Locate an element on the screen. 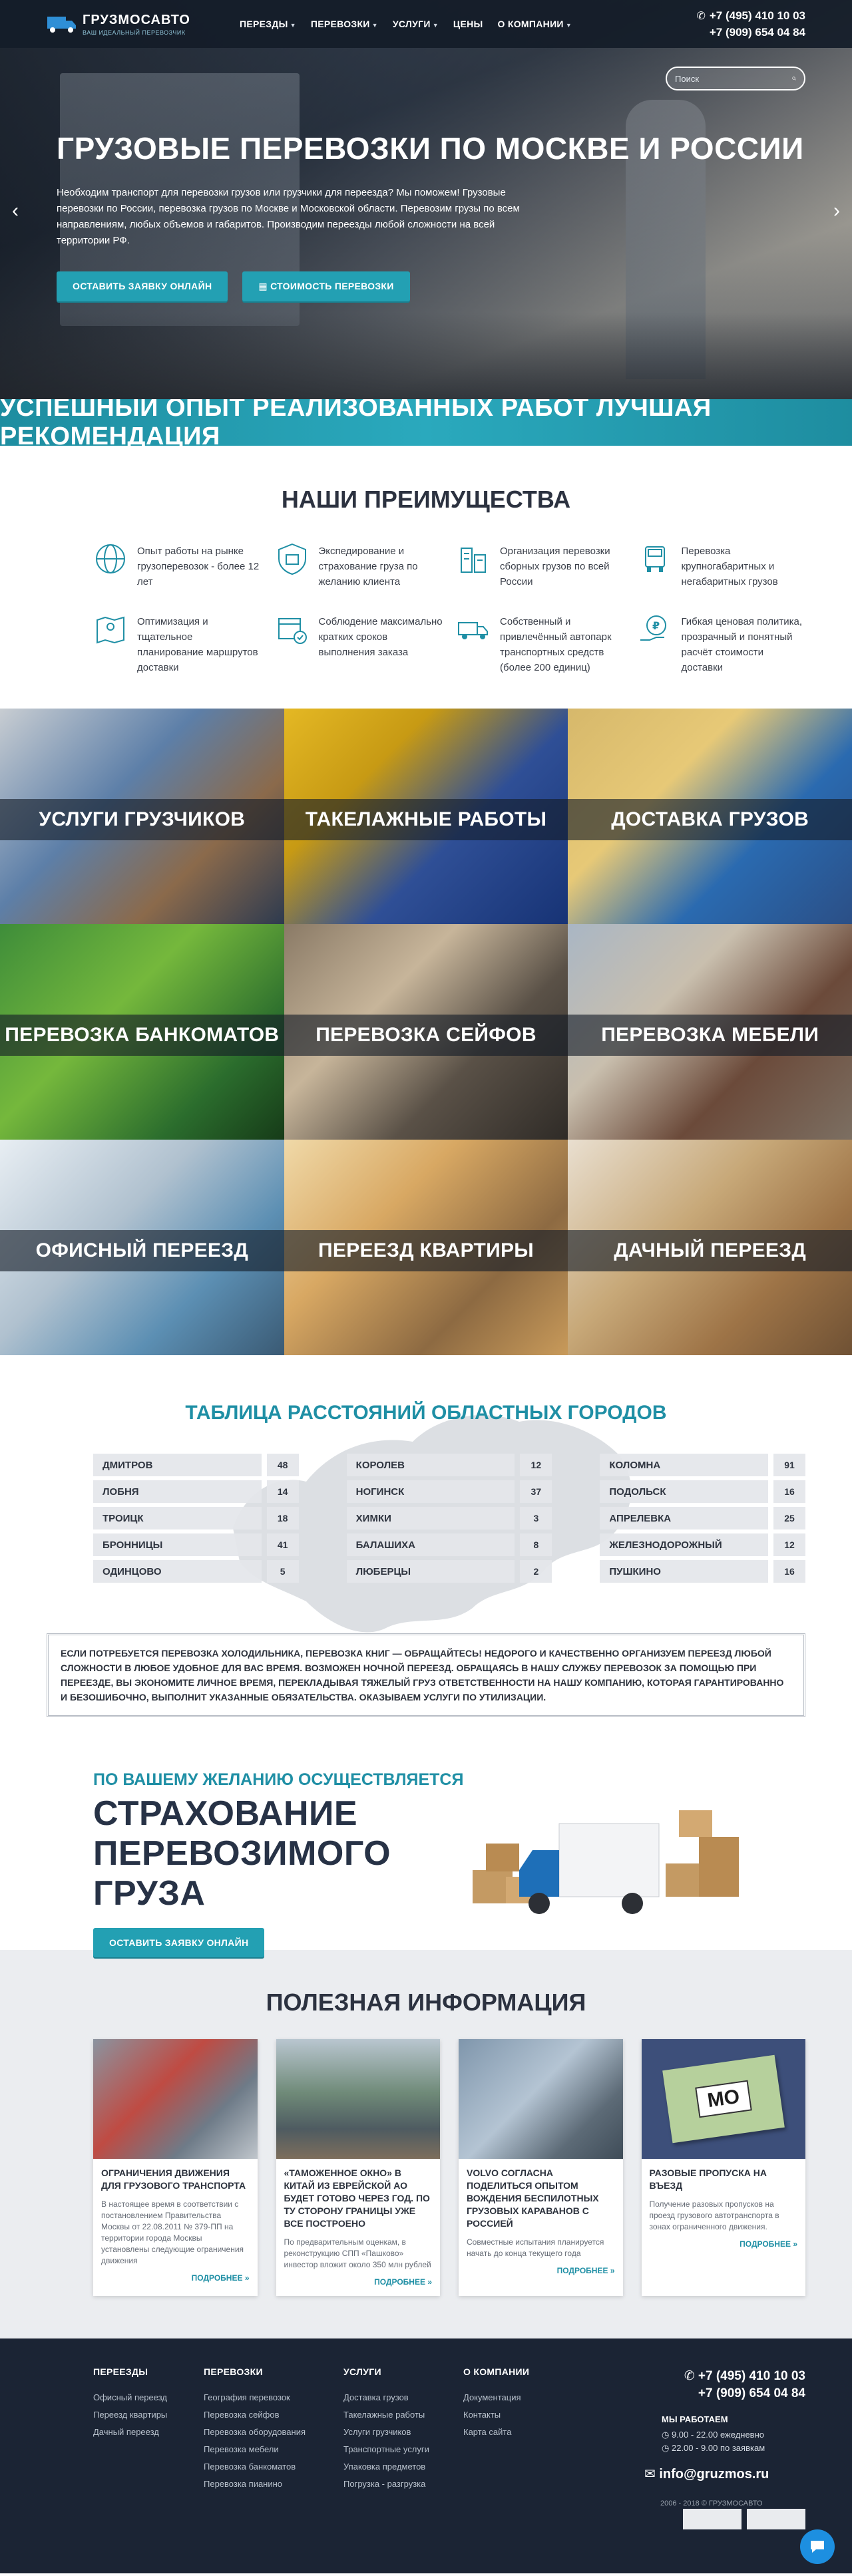  footer-link: Перевозка сейфов is located at coordinates (273, 2415).